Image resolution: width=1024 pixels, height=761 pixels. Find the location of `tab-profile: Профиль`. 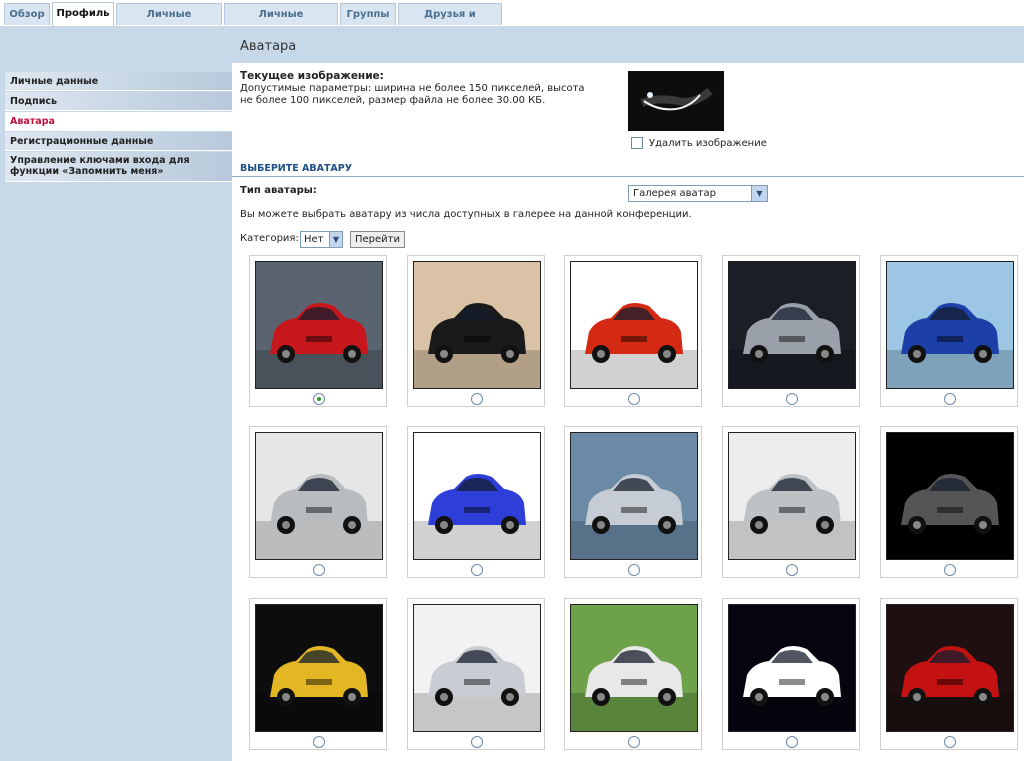

tab-profile: Профиль is located at coordinates (83, 14).